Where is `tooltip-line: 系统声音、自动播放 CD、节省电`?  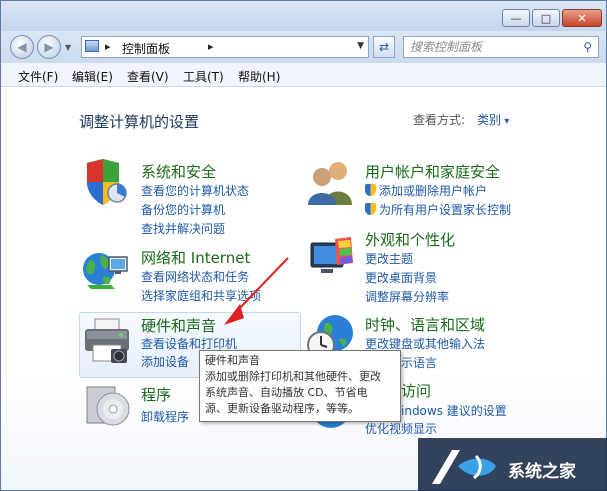
tooltip-line: 系统声音、自动播放 CD、节省电 is located at coordinates (286, 392).